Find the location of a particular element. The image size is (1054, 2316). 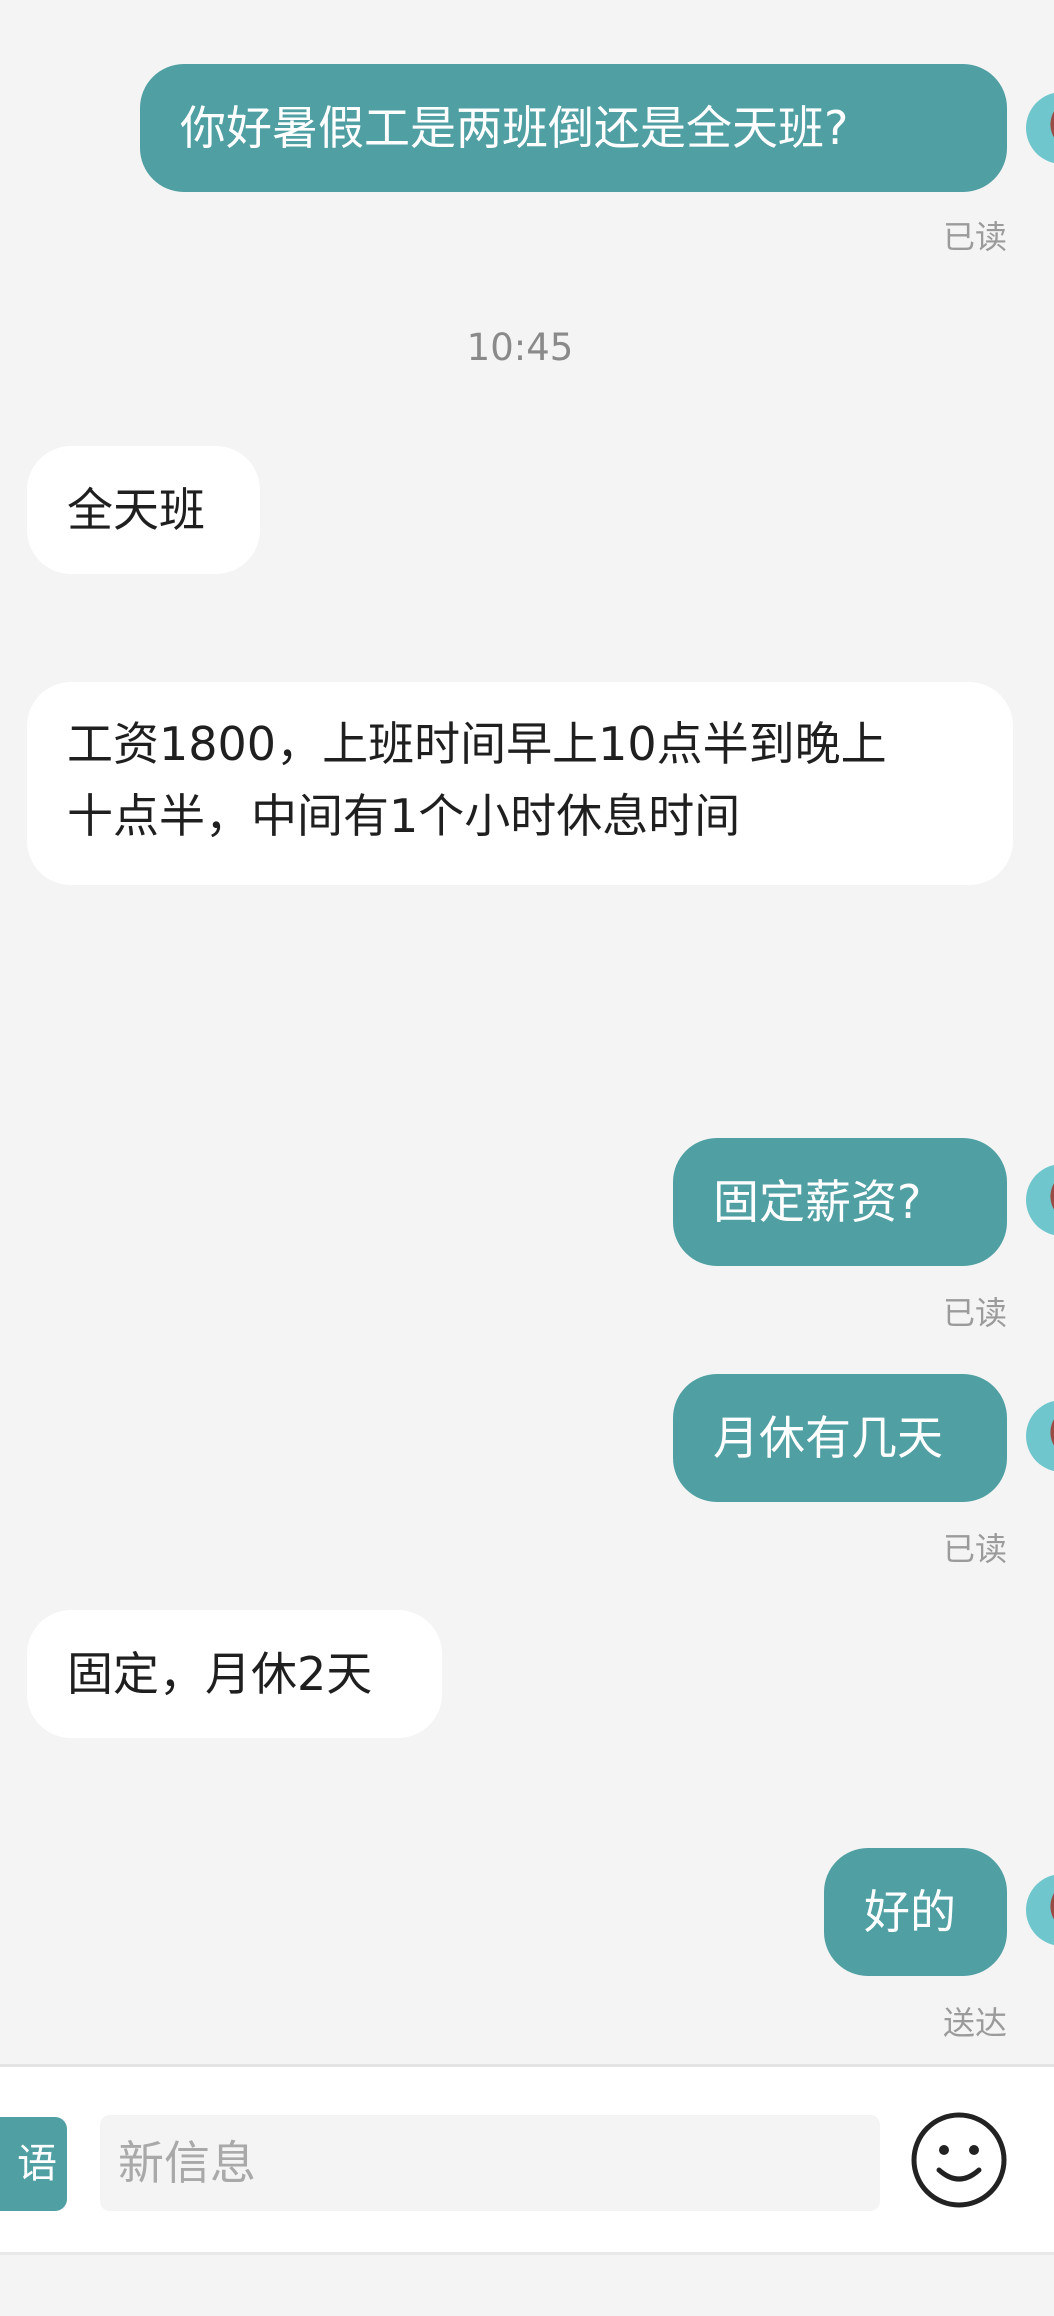

message-bubble-outgoing: 你好暑假工是两班倒还是全天班? is located at coordinates (573, 128).